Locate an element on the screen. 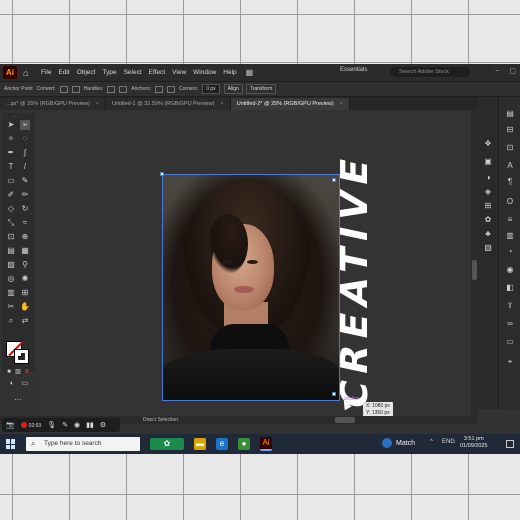 This screenshot has width=520, height=520. mesh-icon: ▦ is located at coordinates (25, 251).